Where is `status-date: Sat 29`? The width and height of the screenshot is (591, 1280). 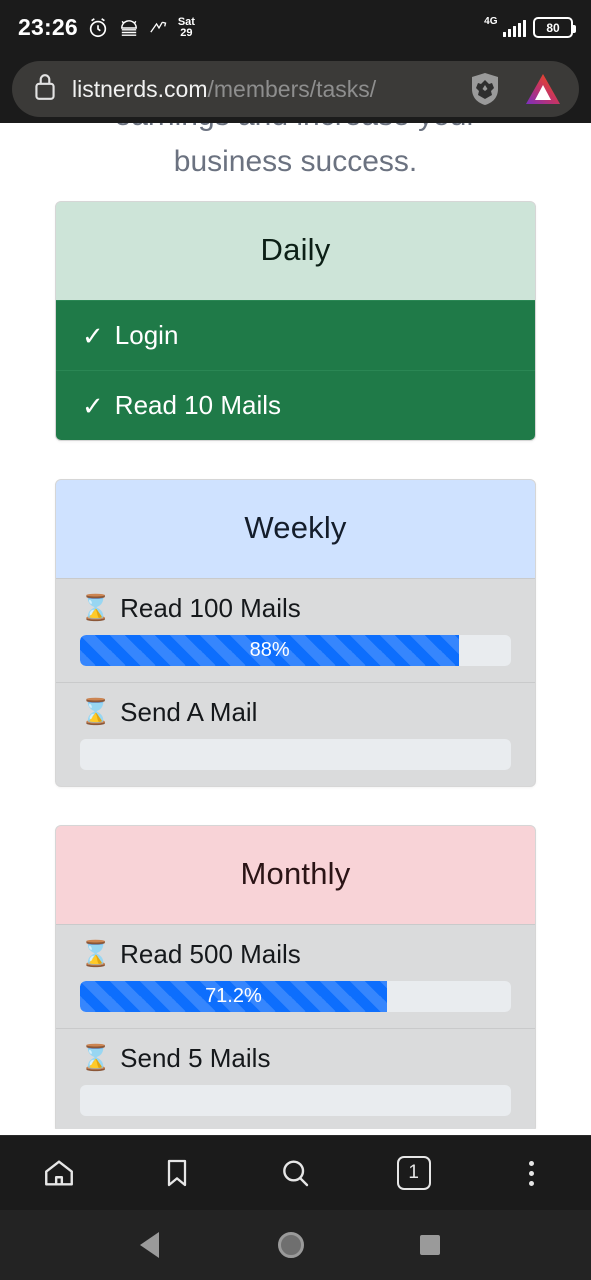
status-date: Sat 29 is located at coordinates (186, 27).